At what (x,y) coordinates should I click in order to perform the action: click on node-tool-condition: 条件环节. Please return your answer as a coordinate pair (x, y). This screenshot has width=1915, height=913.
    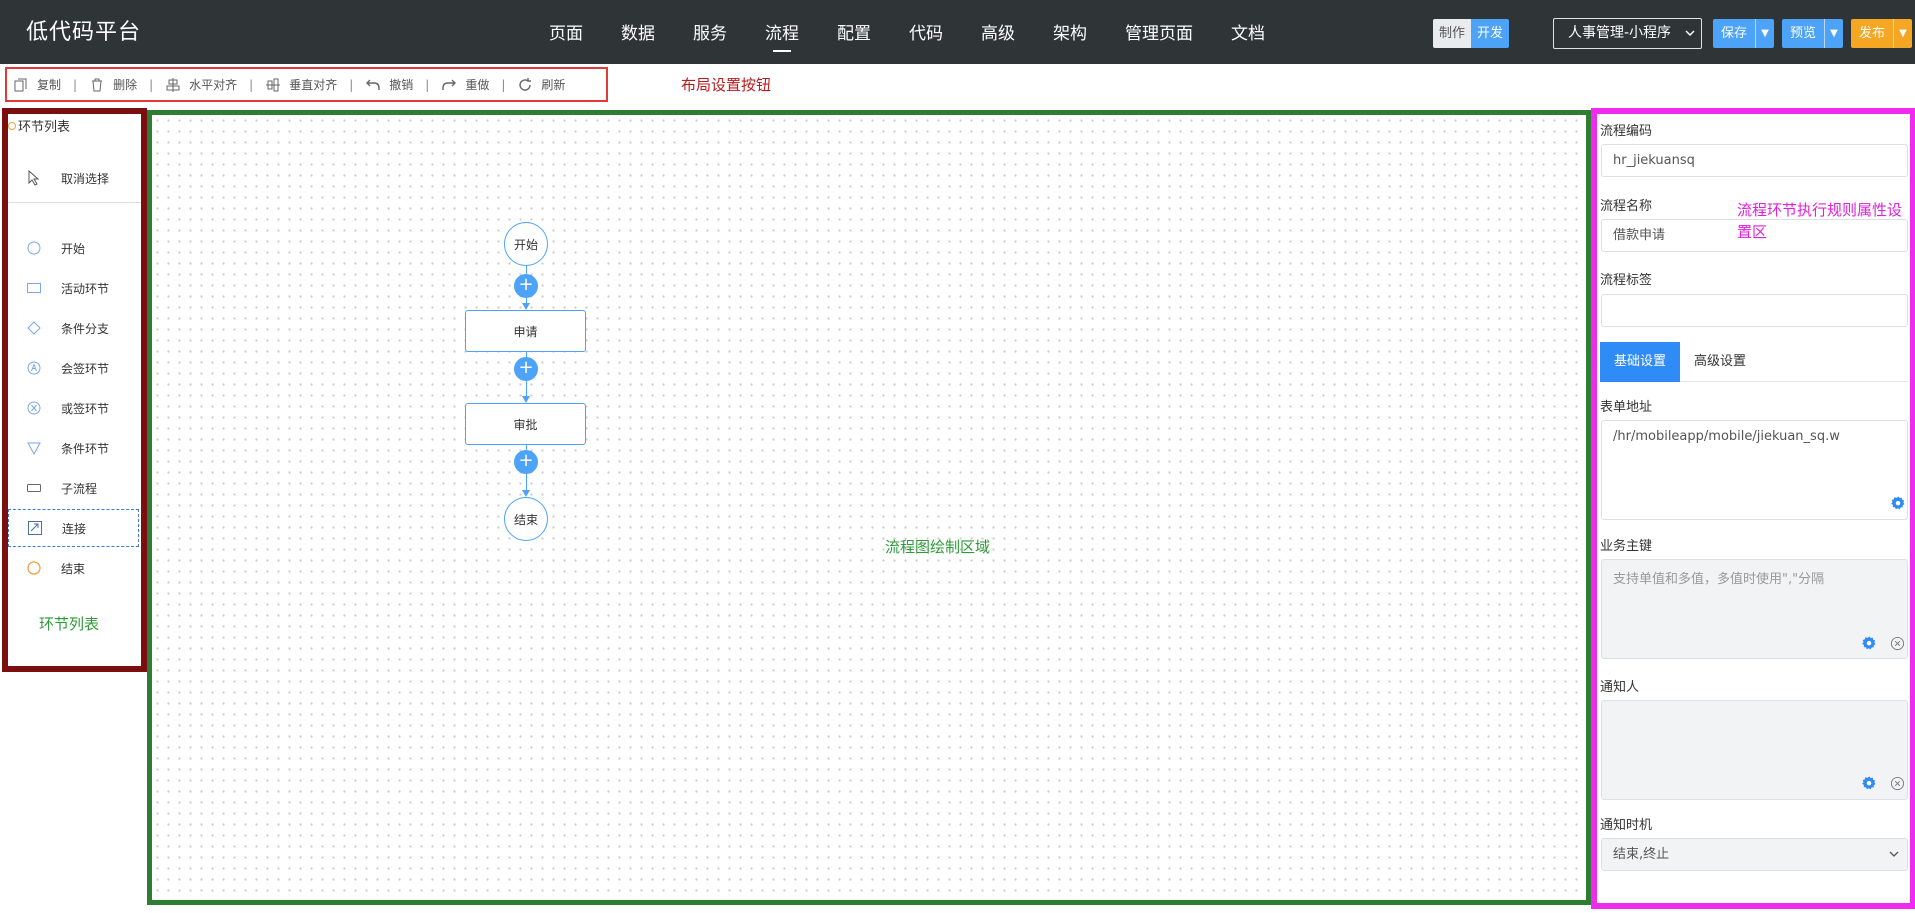
    Looking at the image, I should click on (73, 448).